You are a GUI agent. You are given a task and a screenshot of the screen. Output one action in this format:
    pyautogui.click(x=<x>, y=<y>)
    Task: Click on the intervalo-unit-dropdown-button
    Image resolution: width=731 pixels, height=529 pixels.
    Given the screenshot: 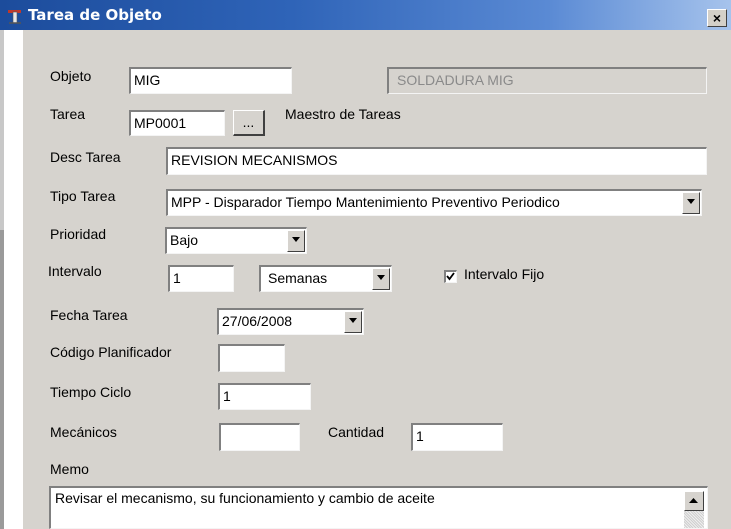 What is the action you would take?
    pyautogui.click(x=381, y=279)
    